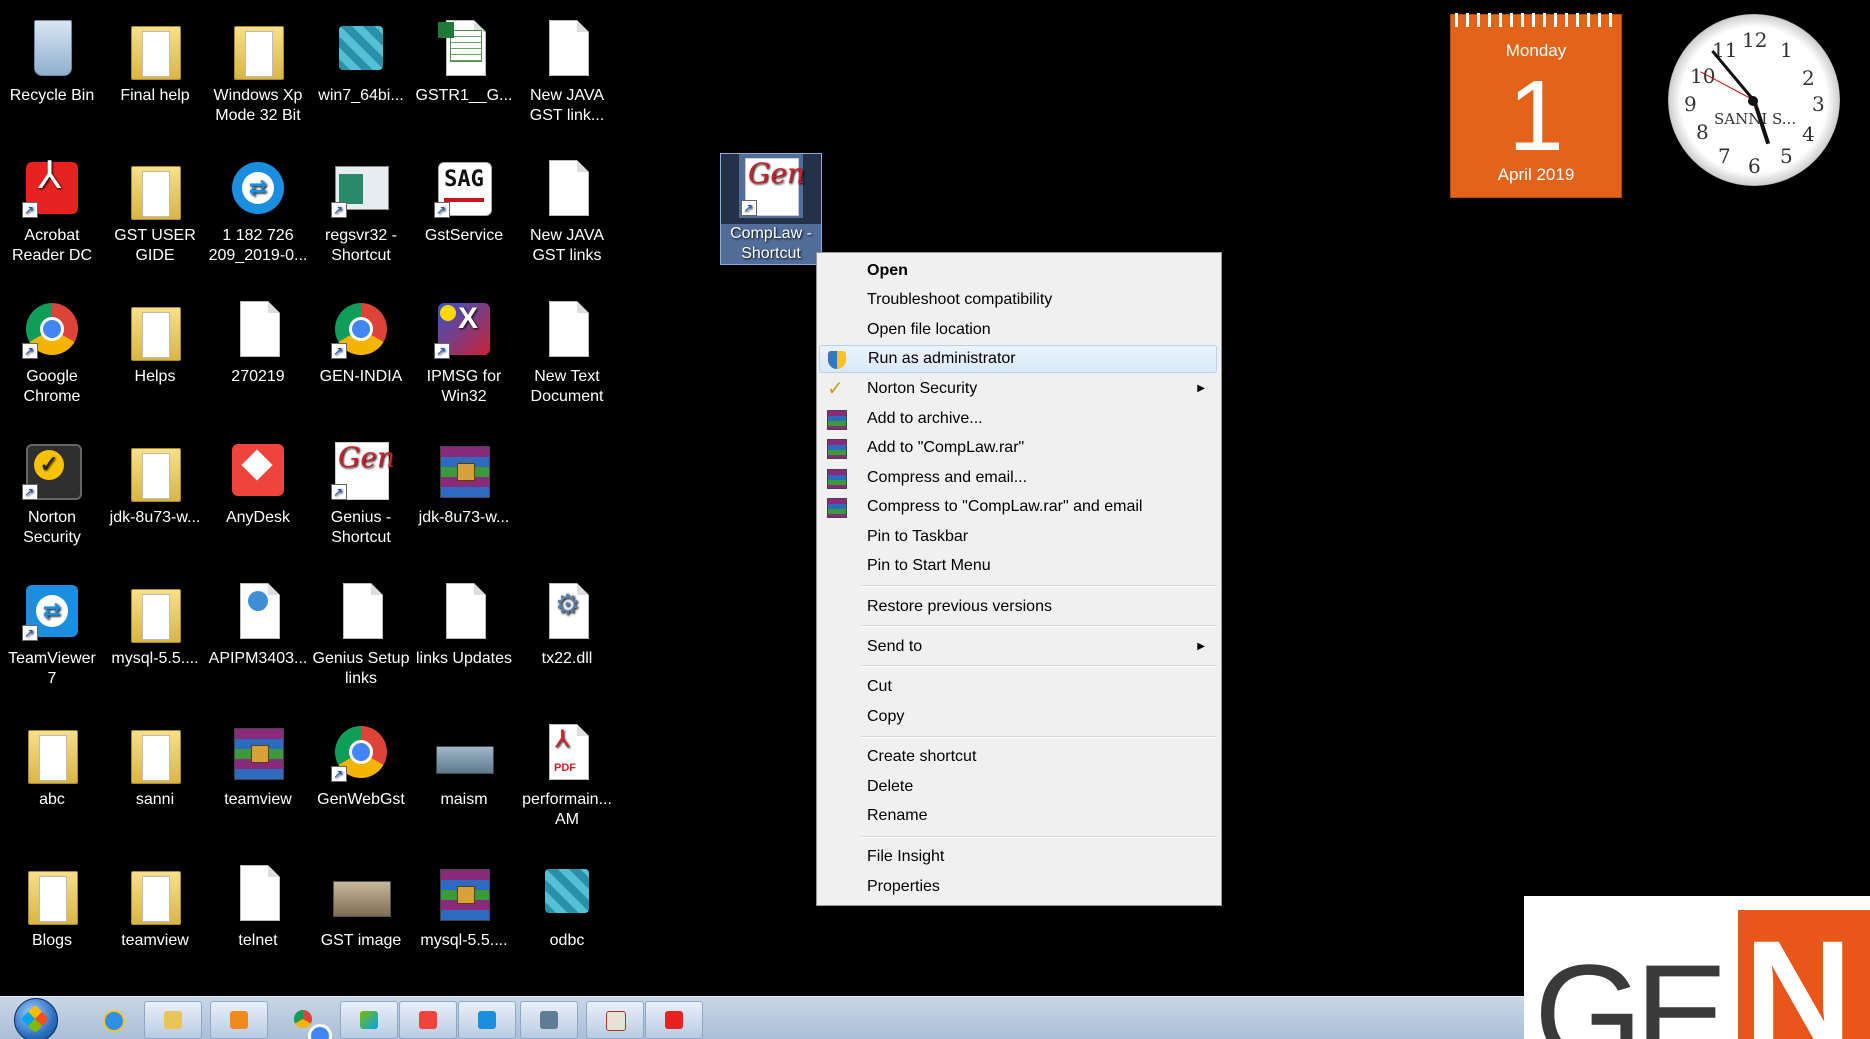  I want to click on desktop-icon-anydesk: AnyDesk, so click(258, 483).